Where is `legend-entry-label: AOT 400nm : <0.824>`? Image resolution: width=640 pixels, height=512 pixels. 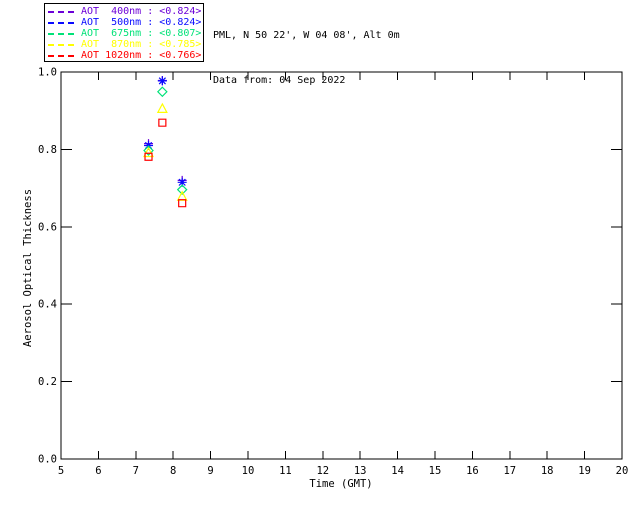
legend-entry-label: AOT 400nm : <0.824> is located at coordinates (141, 12).